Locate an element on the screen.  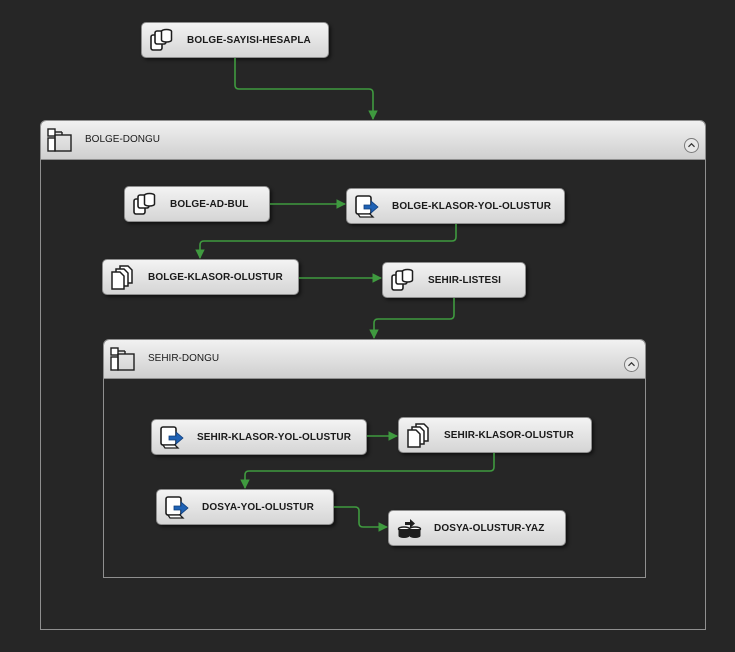
task-bolge-sayisi-hesapla: BOLGE-SAYISI-HESAPLA is located at coordinates (235, 40).